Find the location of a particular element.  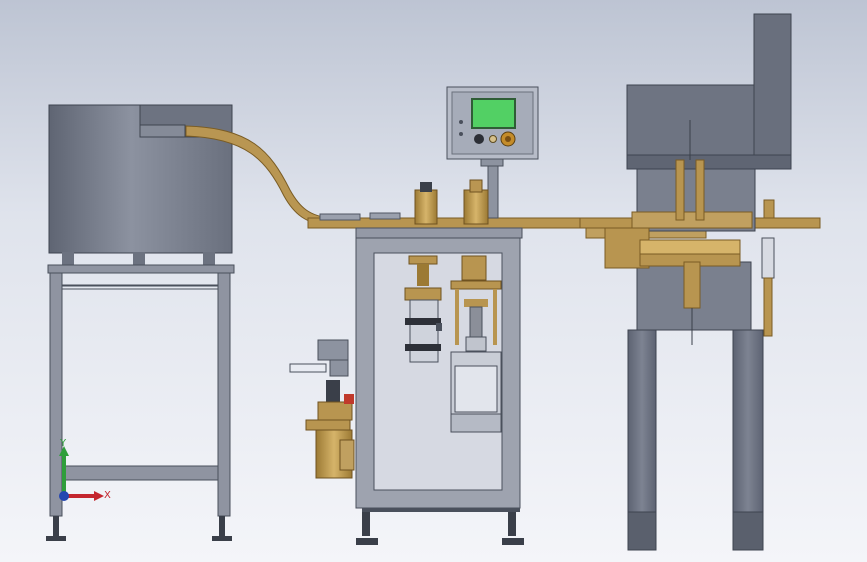

x-axis-label: X is located at coordinates (107, 495).